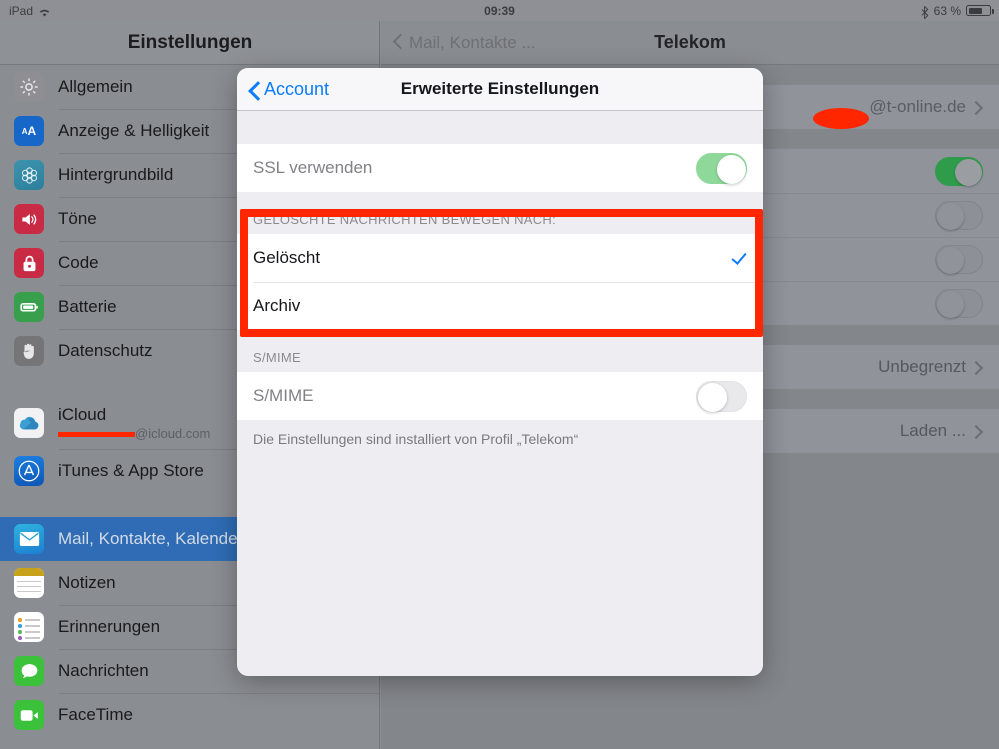 Image resolution: width=999 pixels, height=749 pixels. I want to click on modal-nav-bar: Account Erweiterte Einstellungen, so click(500, 89).